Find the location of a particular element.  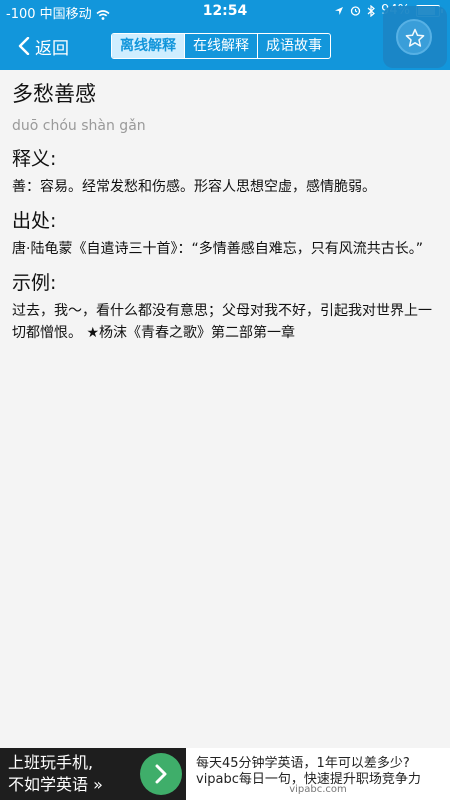

idiom-pinyin: duō chóu shàn gǎn is located at coordinates (79, 126).